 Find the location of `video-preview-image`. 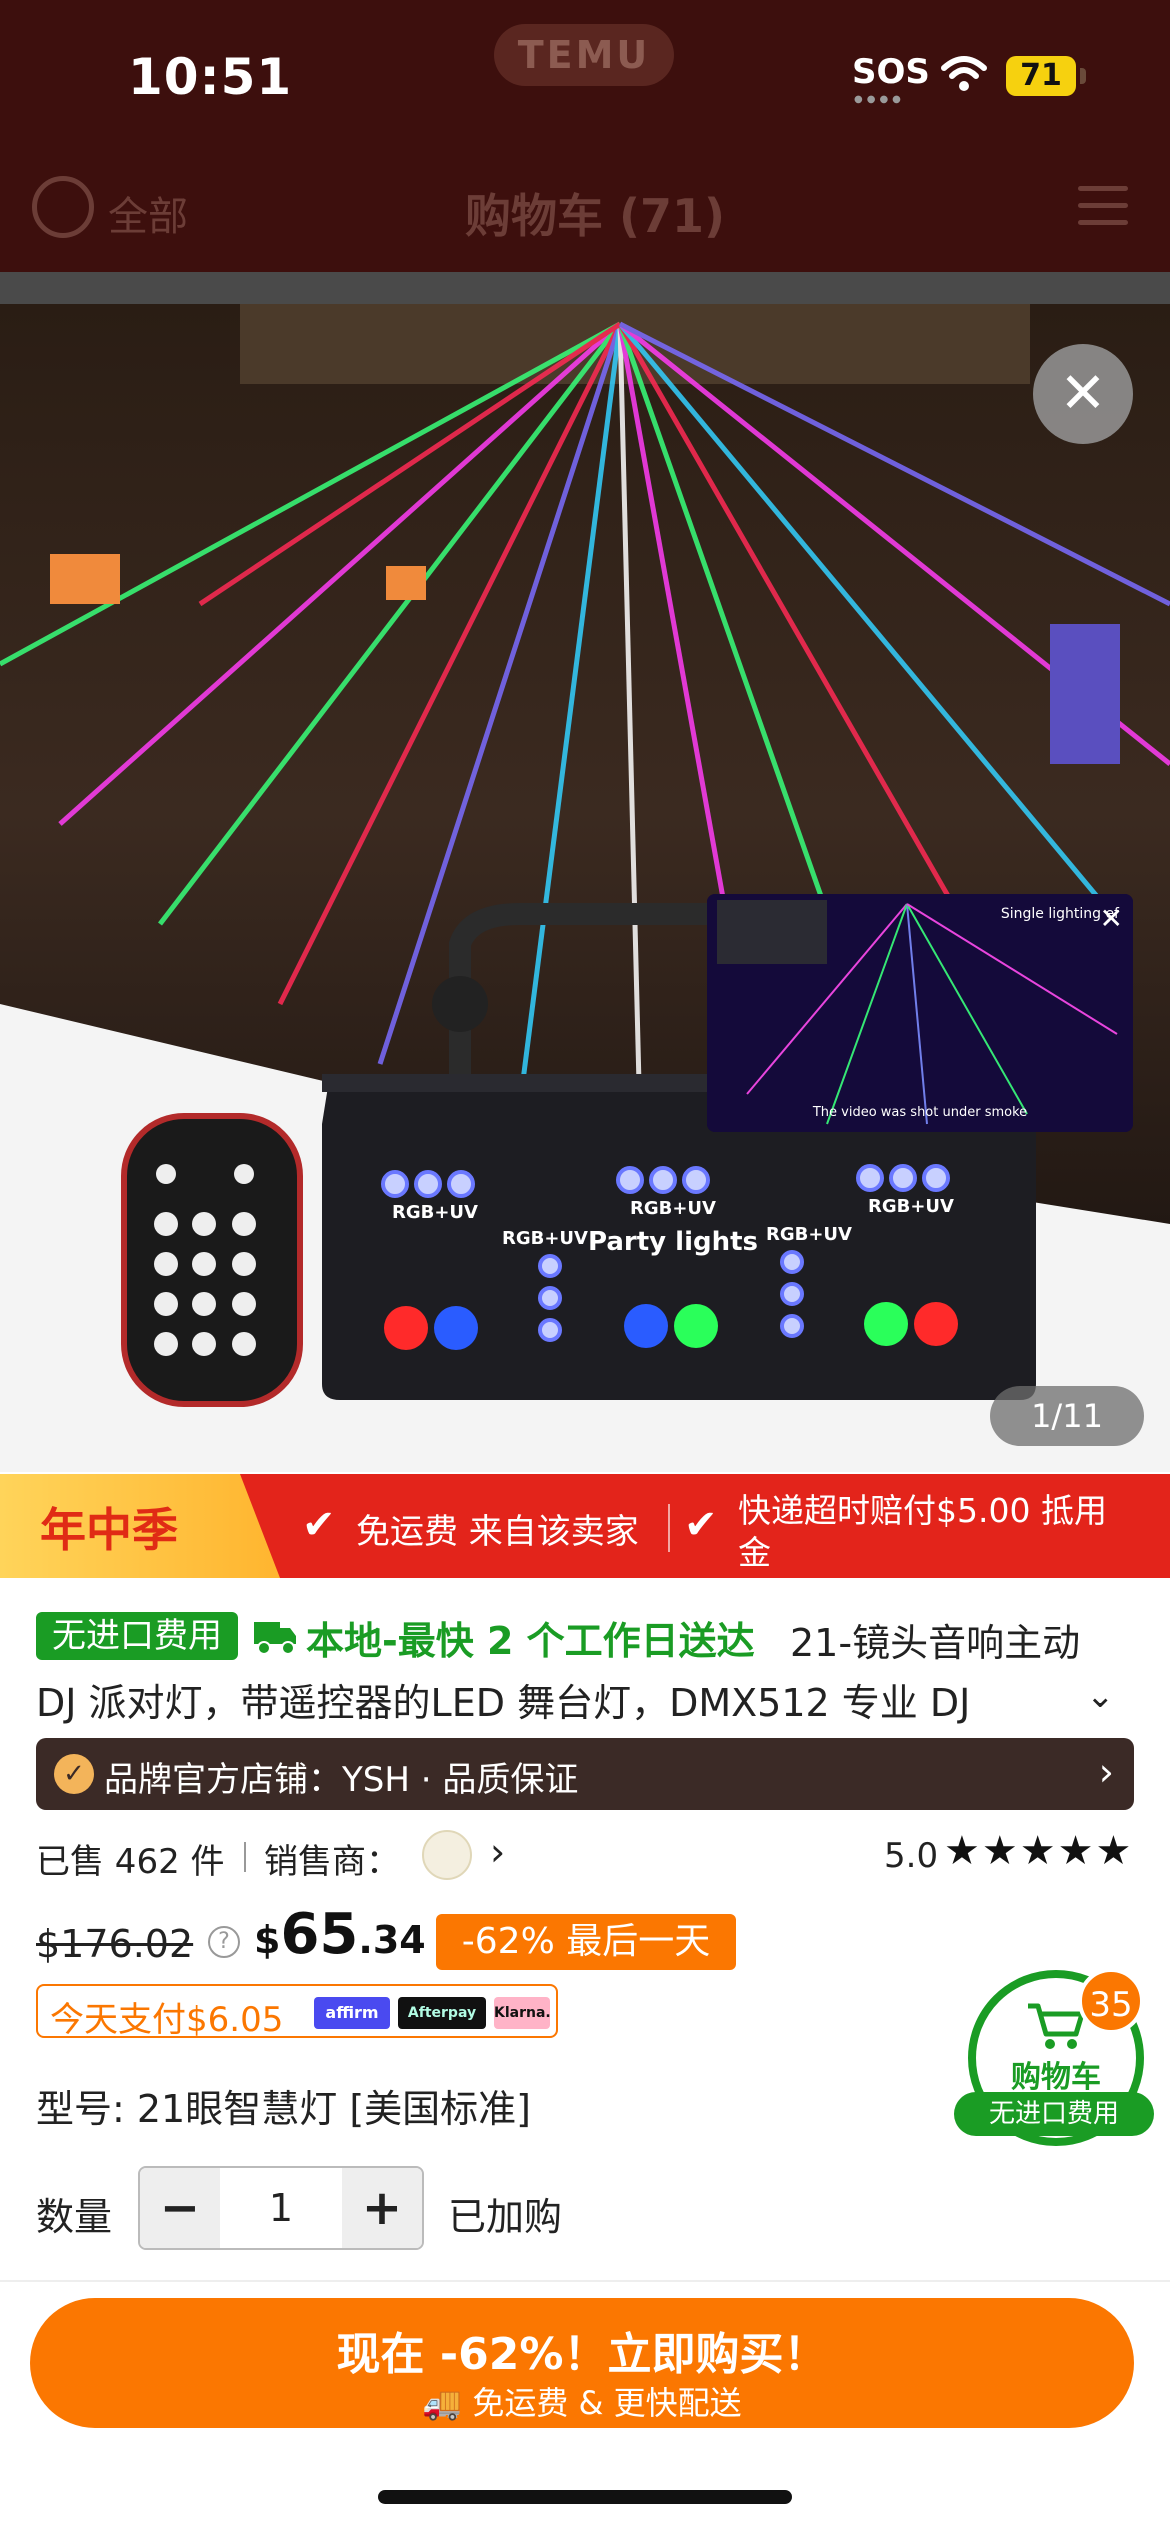

video-preview-image is located at coordinates (920, 1013).